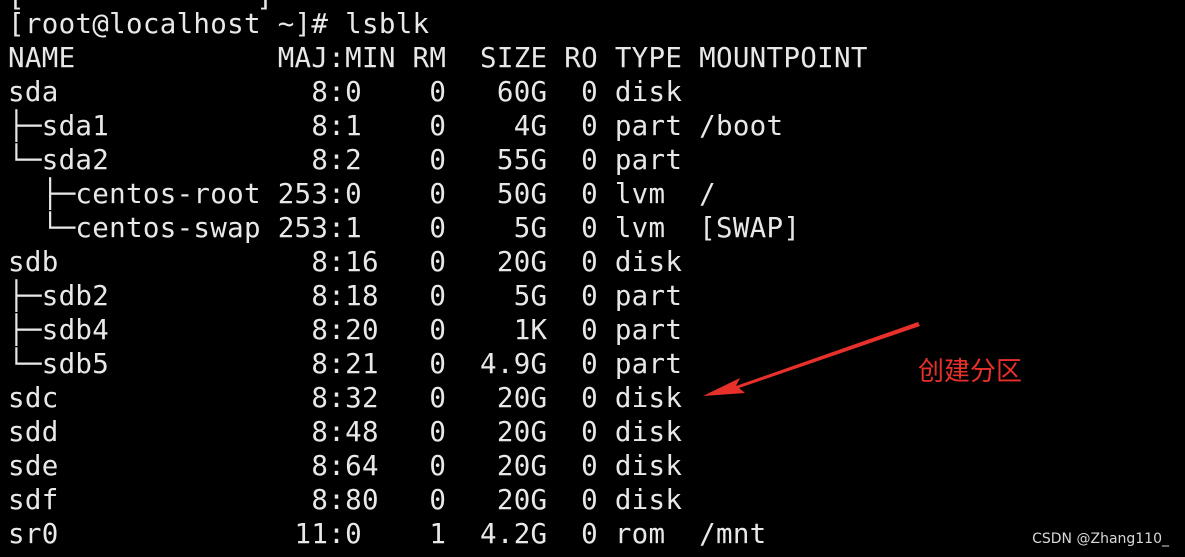  Describe the element at coordinates (438, 58) in the screenshot. I see `lsblk-header-row: NAME MAJ:MIN RM SIZE RO TYPE MOUNTPOINT` at that location.